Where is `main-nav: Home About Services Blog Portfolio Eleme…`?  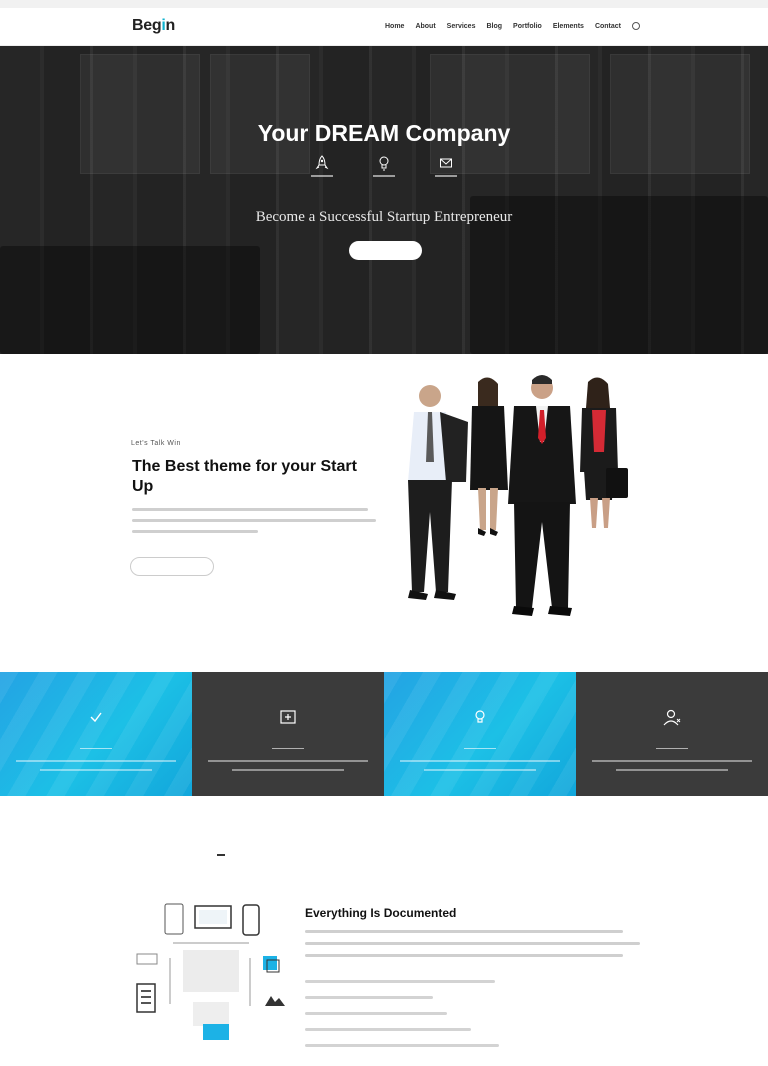
main-nav: Home About Services Blog Portfolio Eleme… is located at coordinates (512, 26).